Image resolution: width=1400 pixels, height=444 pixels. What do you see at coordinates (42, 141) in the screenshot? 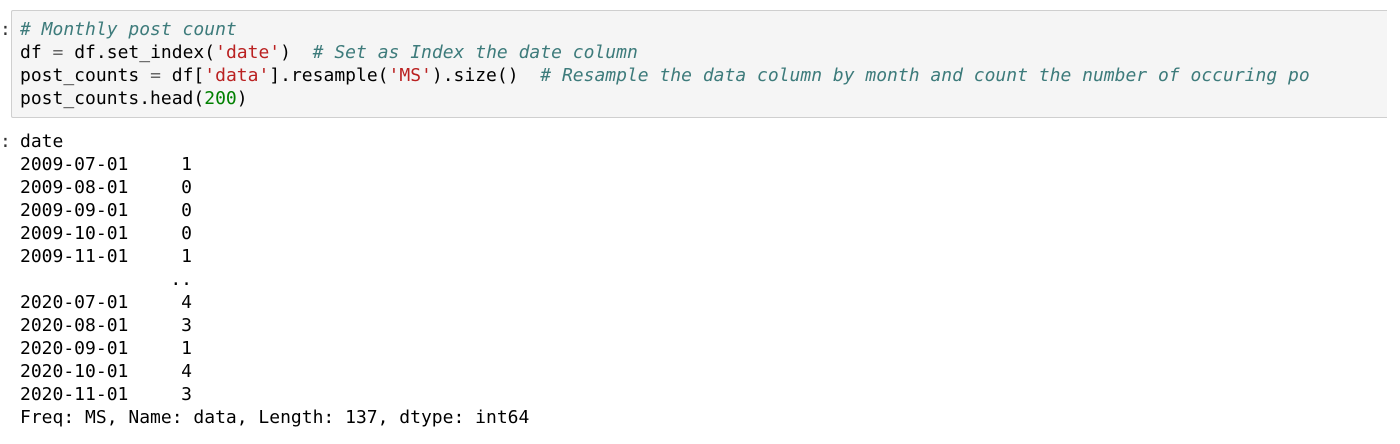
I see `output-header: date` at bounding box center [42, 141].